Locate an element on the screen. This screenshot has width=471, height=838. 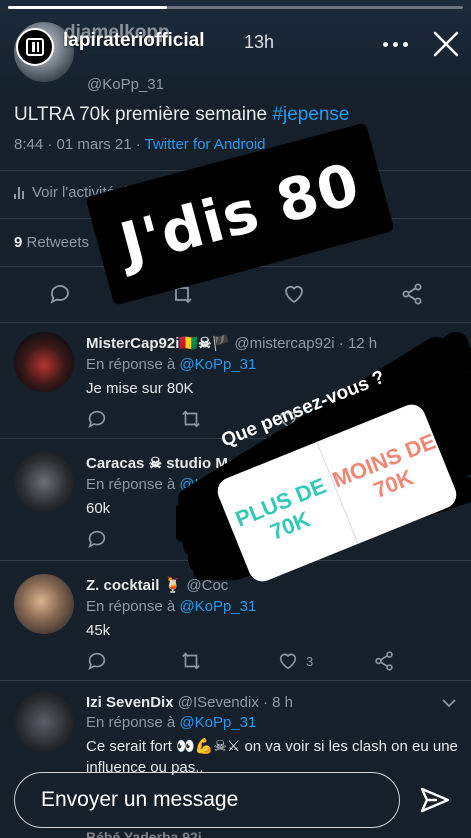
story-username: lapirateriofficial is located at coordinates (134, 41).